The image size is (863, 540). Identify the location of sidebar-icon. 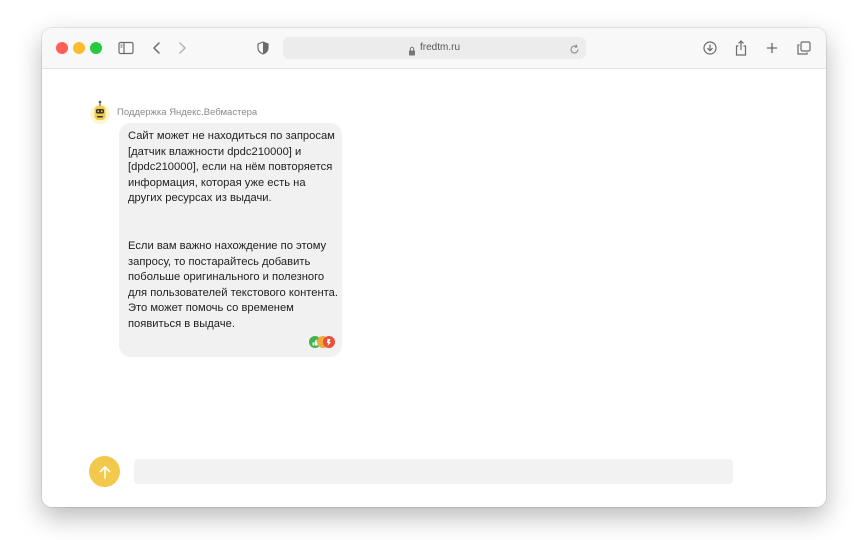
(126, 48).